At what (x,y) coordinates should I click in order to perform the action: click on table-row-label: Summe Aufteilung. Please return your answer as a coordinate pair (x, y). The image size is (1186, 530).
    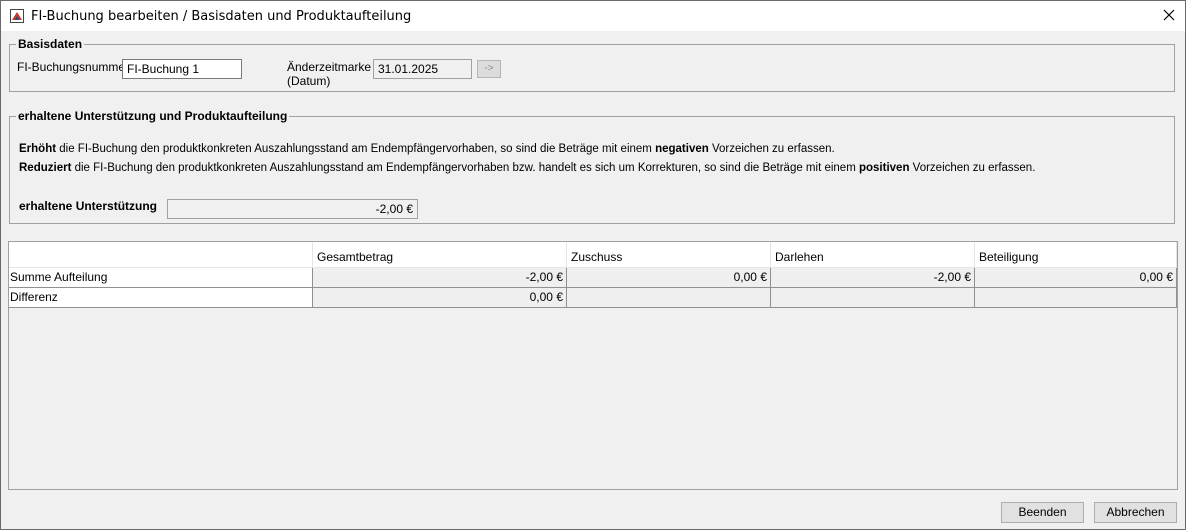
    Looking at the image, I should click on (161, 278).